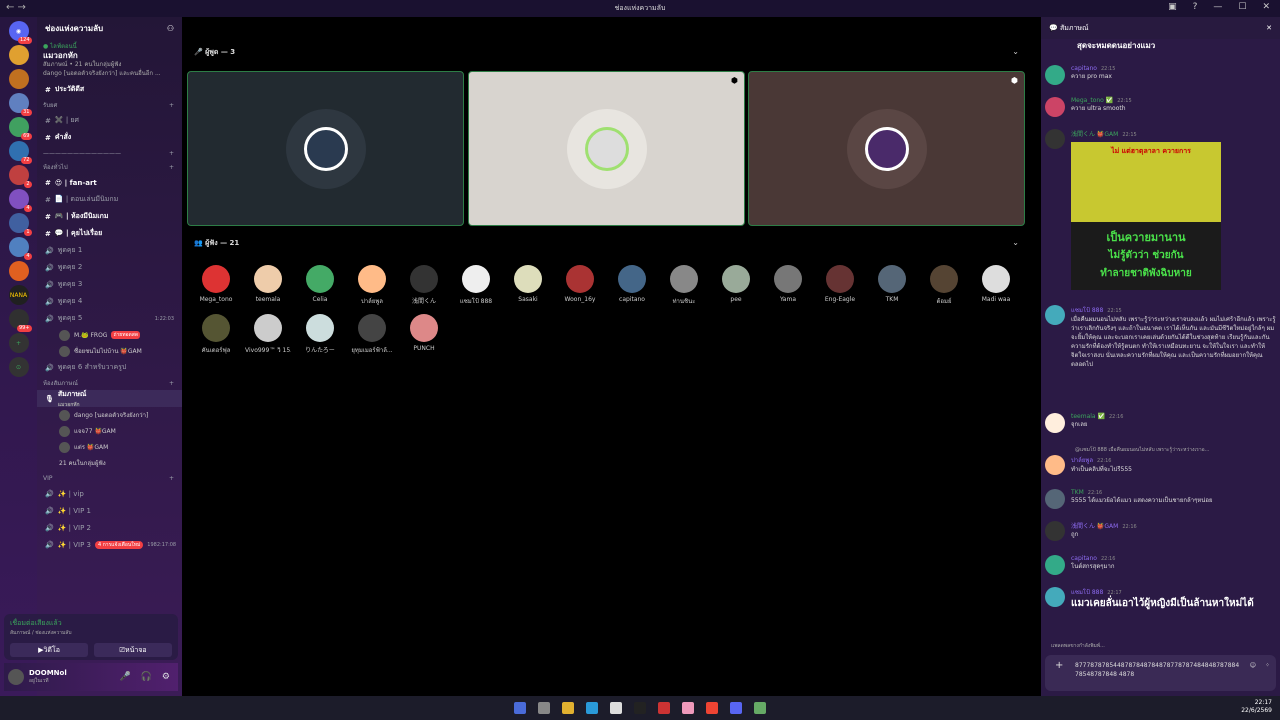 The width and height of the screenshot is (1280, 720). Describe the element at coordinates (372, 285) in the screenshot. I see `audience-member: ปาล์ยพูล` at that location.